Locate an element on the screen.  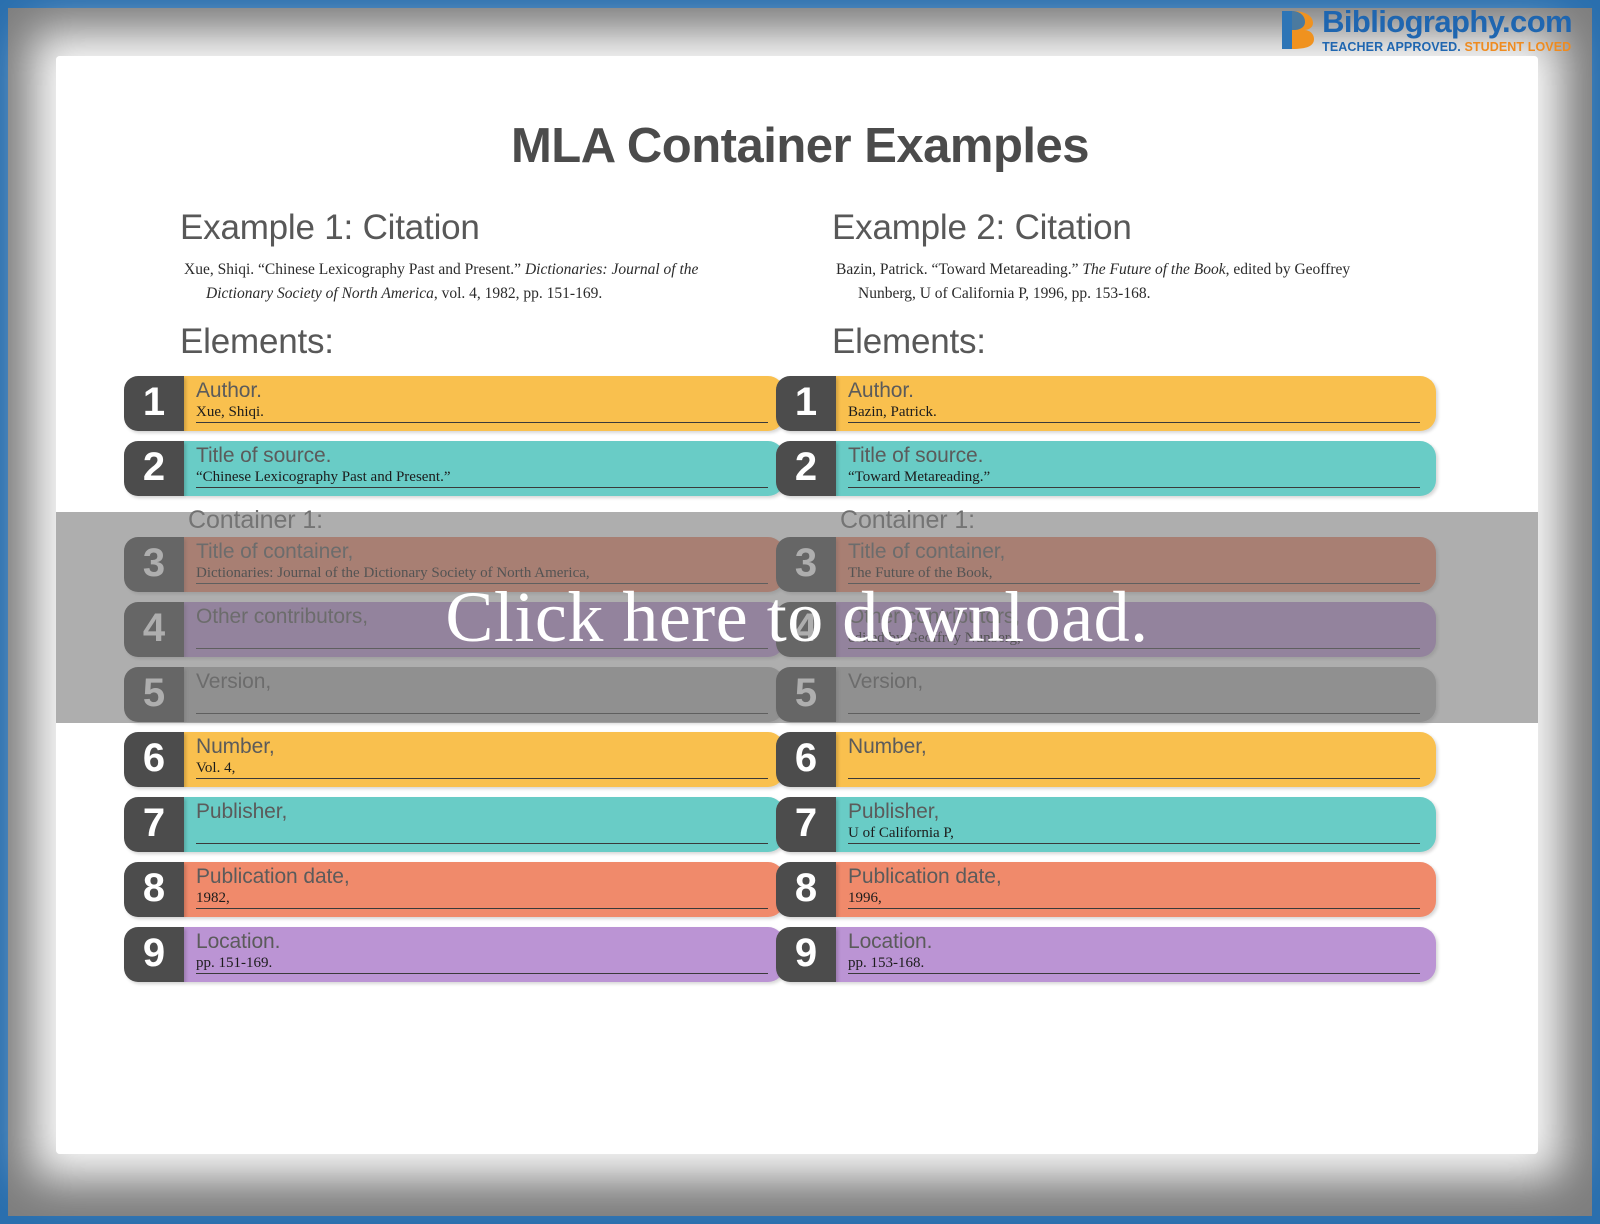
element-row: 8 Publication date, 1982, is located at coordinates (454, 890).